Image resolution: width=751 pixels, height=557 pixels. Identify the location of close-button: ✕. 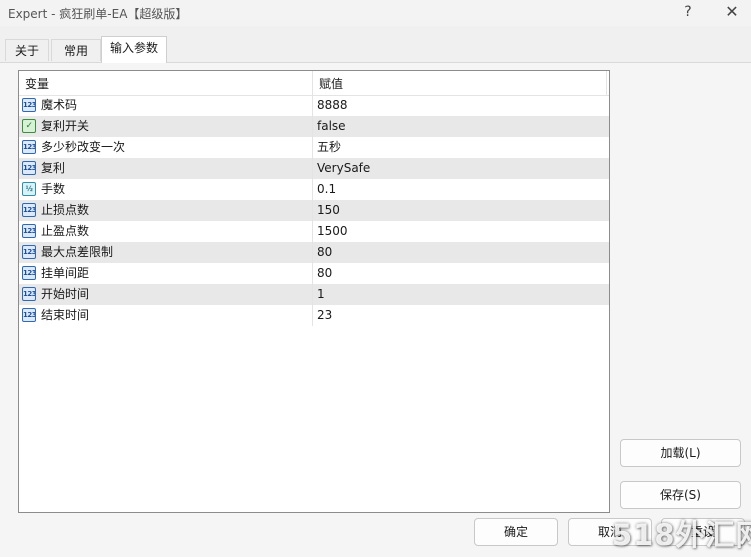
(731, 13).